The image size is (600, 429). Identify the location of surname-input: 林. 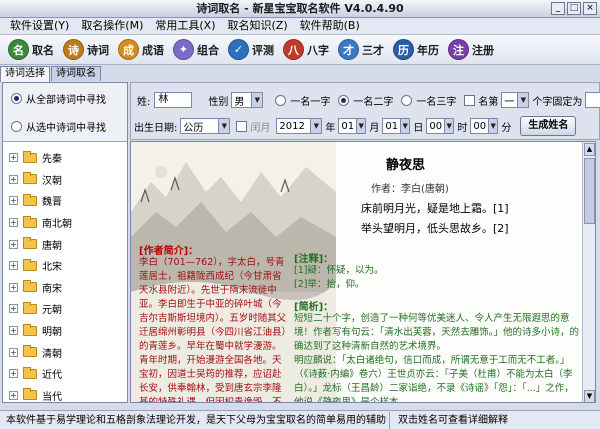
(173, 100).